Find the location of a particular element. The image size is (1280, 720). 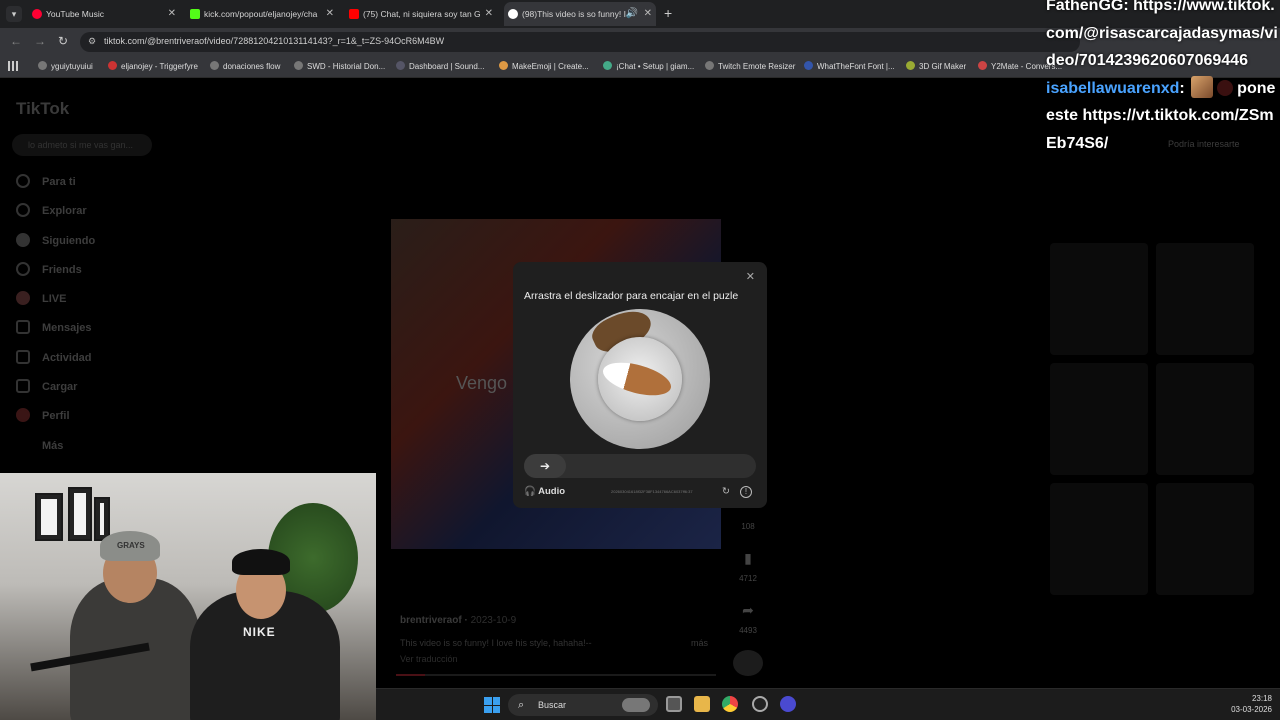

nav-perfil: Perfil is located at coordinates (43, 418).